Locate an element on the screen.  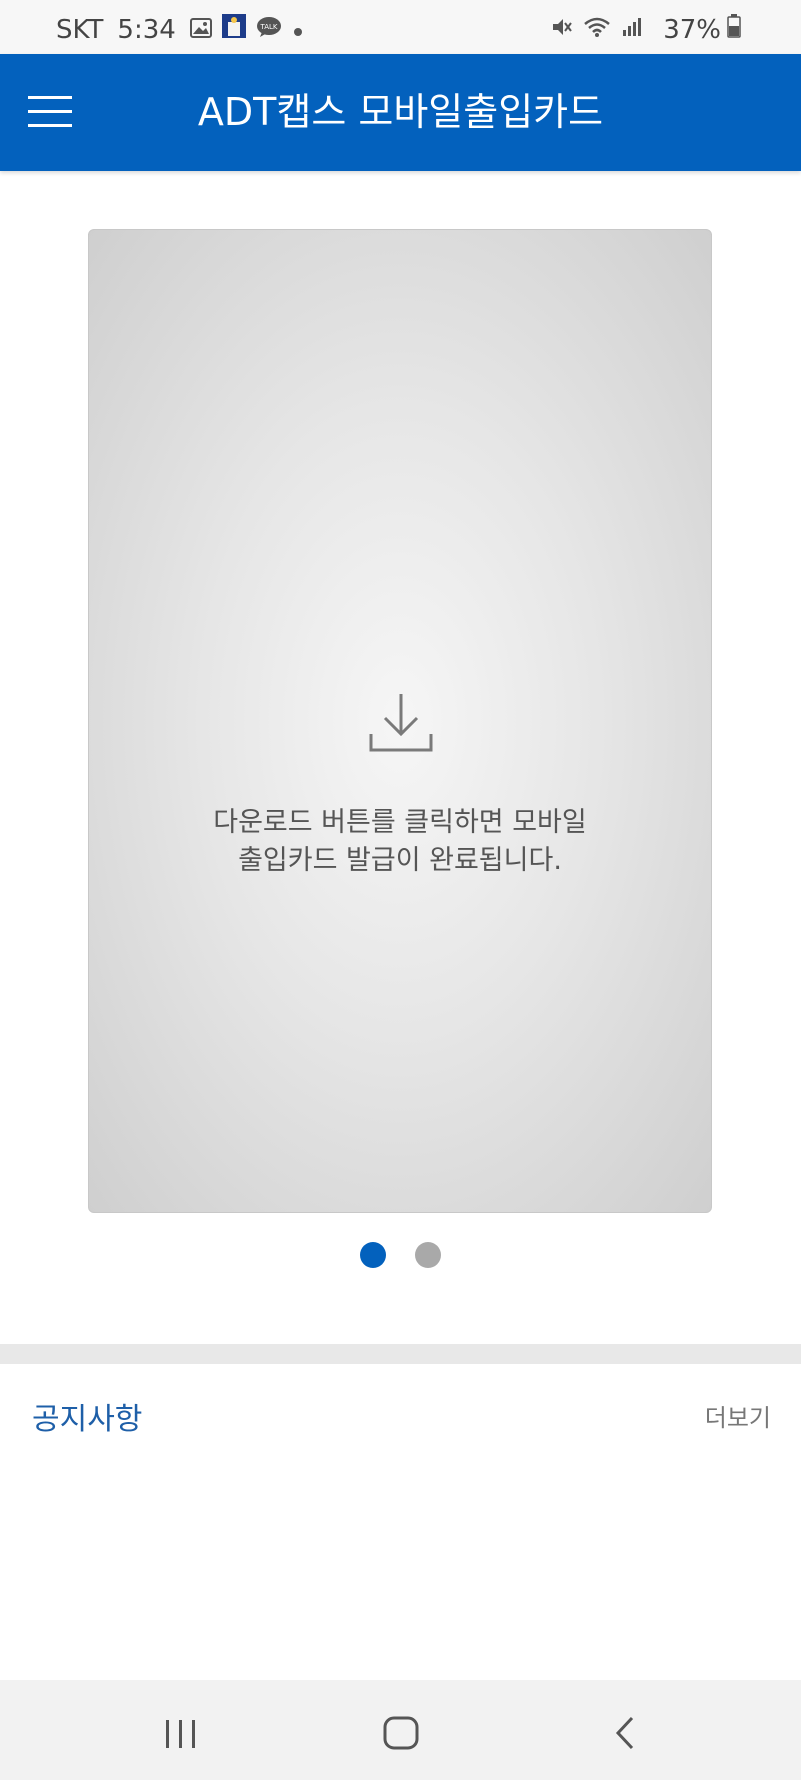
status-left: SKT 5:34 TALK is located at coordinates (185, 29).